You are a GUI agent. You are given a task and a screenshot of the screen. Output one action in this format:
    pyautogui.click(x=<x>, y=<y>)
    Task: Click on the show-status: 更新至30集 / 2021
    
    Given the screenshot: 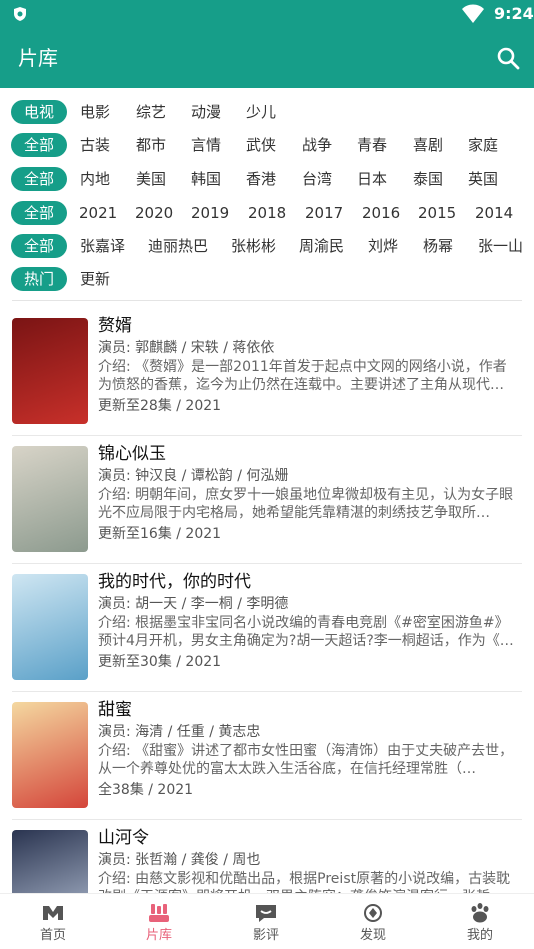 What is the action you would take?
    pyautogui.click(x=160, y=662)
    